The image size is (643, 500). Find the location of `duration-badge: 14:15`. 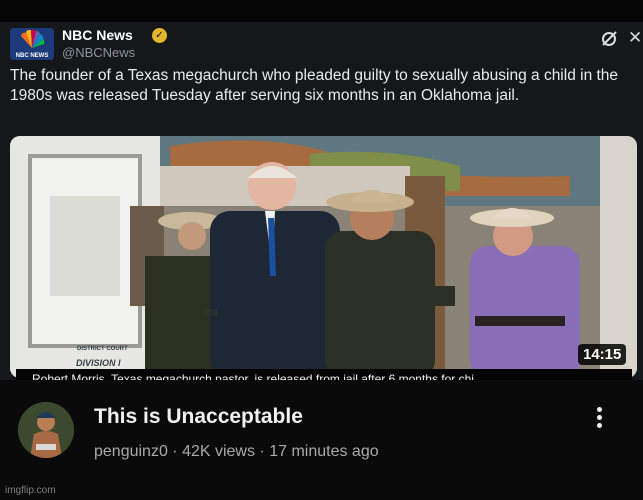

duration-badge: 14:15 is located at coordinates (602, 354).